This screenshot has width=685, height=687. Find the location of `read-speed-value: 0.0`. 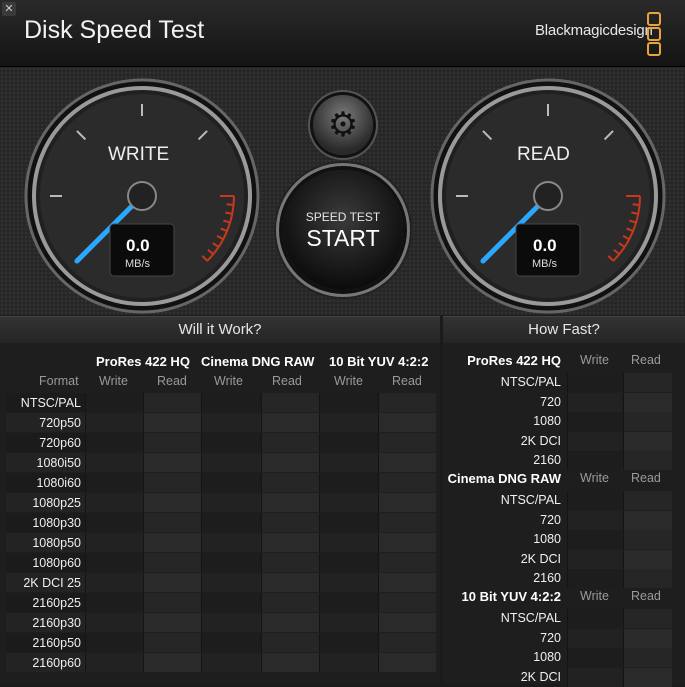

read-speed-value: 0.0 is located at coordinates (545, 245).